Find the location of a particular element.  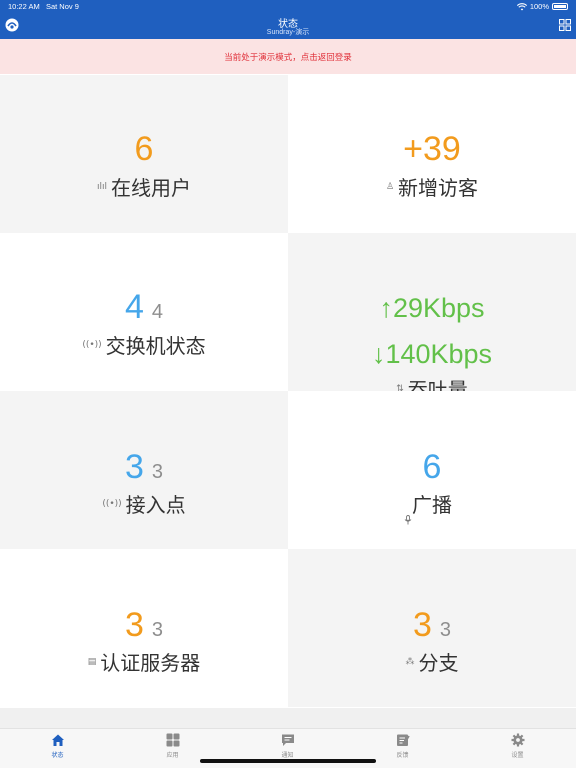

branches-label: 分支 is located at coordinates (438, 663).